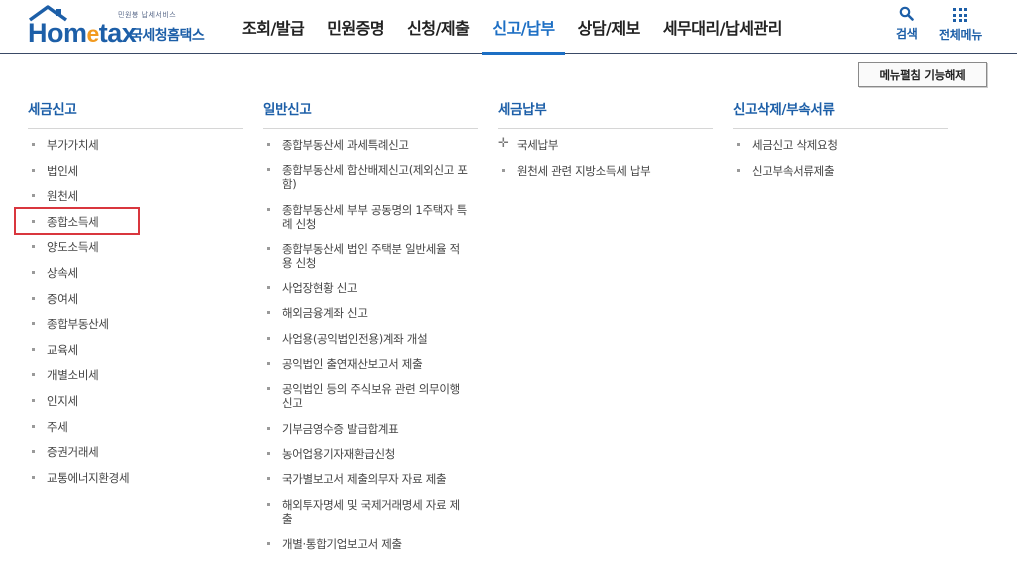 The image size is (1017, 574). Describe the element at coordinates (840, 171) in the screenshot. I see `menu-item-attachment-submission: 신고부속서류제출` at that location.